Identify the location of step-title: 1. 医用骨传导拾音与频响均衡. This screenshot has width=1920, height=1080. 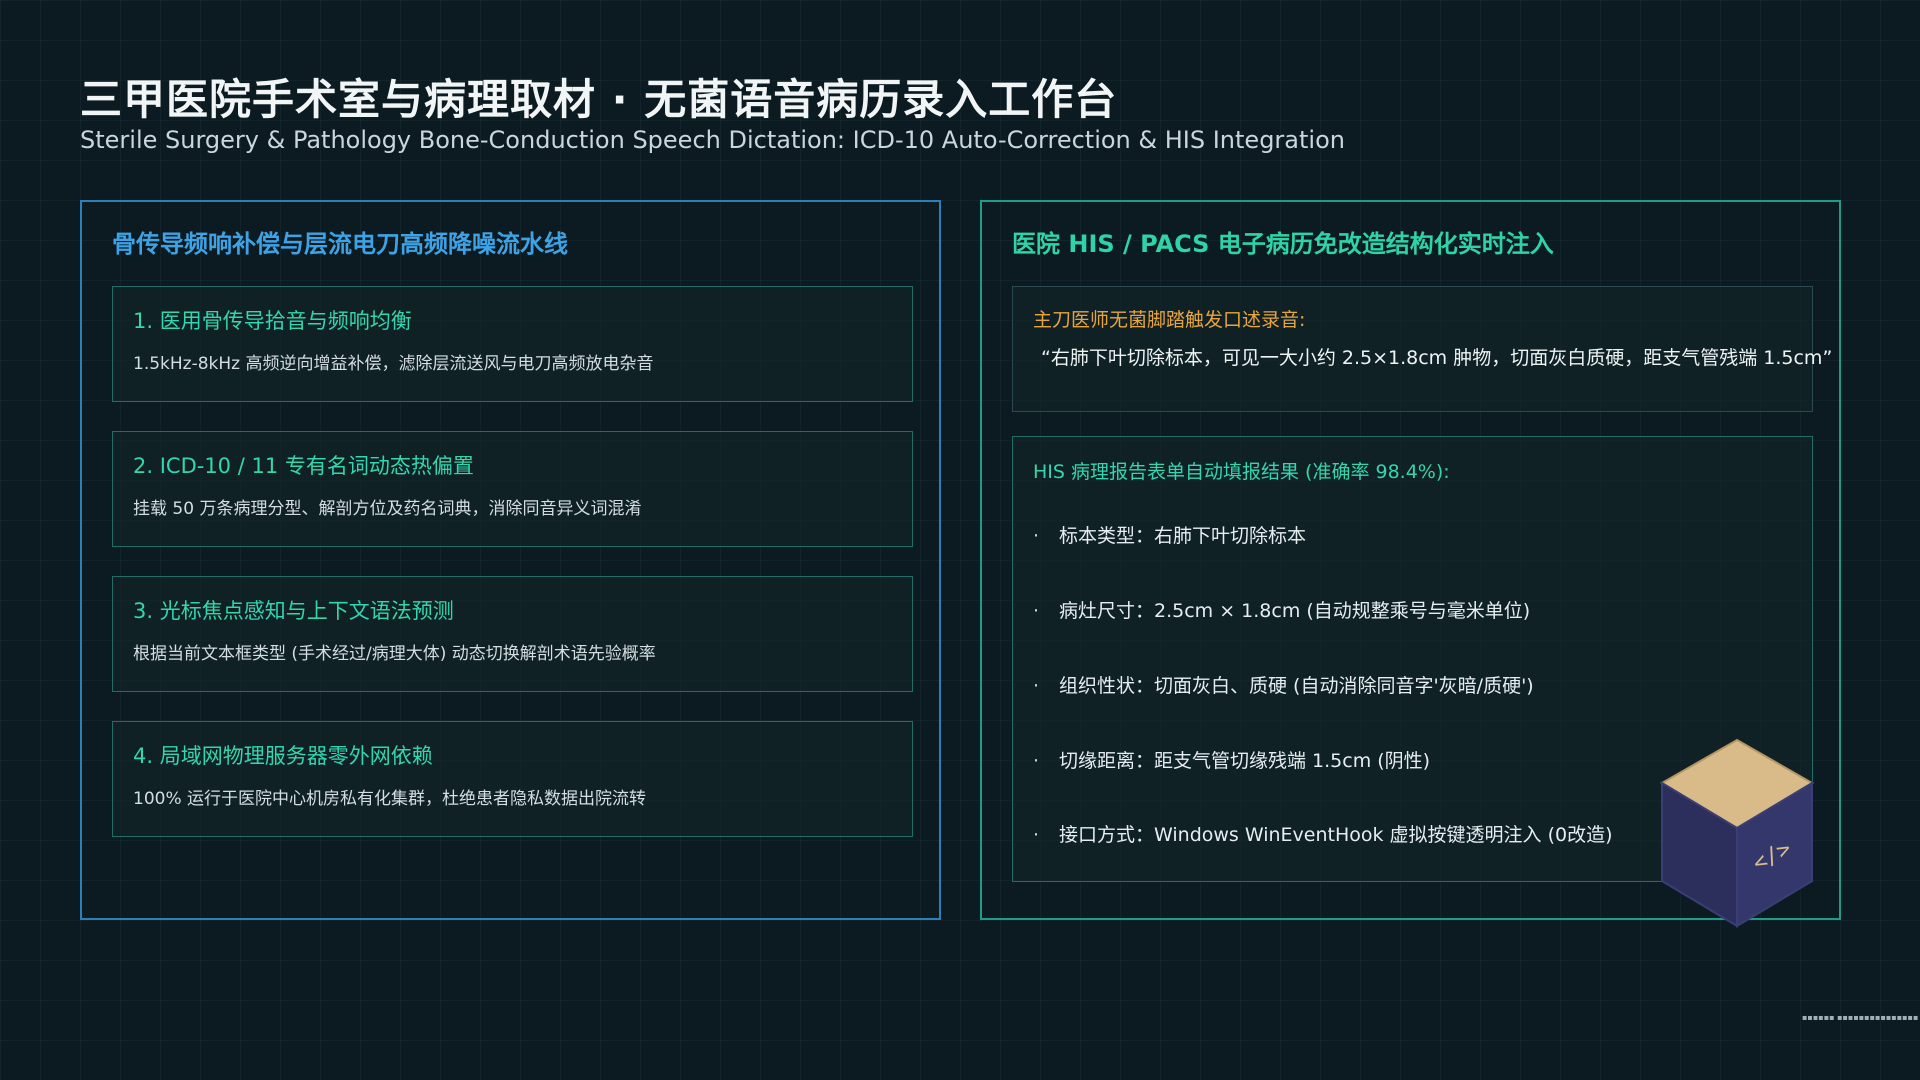
(272, 321).